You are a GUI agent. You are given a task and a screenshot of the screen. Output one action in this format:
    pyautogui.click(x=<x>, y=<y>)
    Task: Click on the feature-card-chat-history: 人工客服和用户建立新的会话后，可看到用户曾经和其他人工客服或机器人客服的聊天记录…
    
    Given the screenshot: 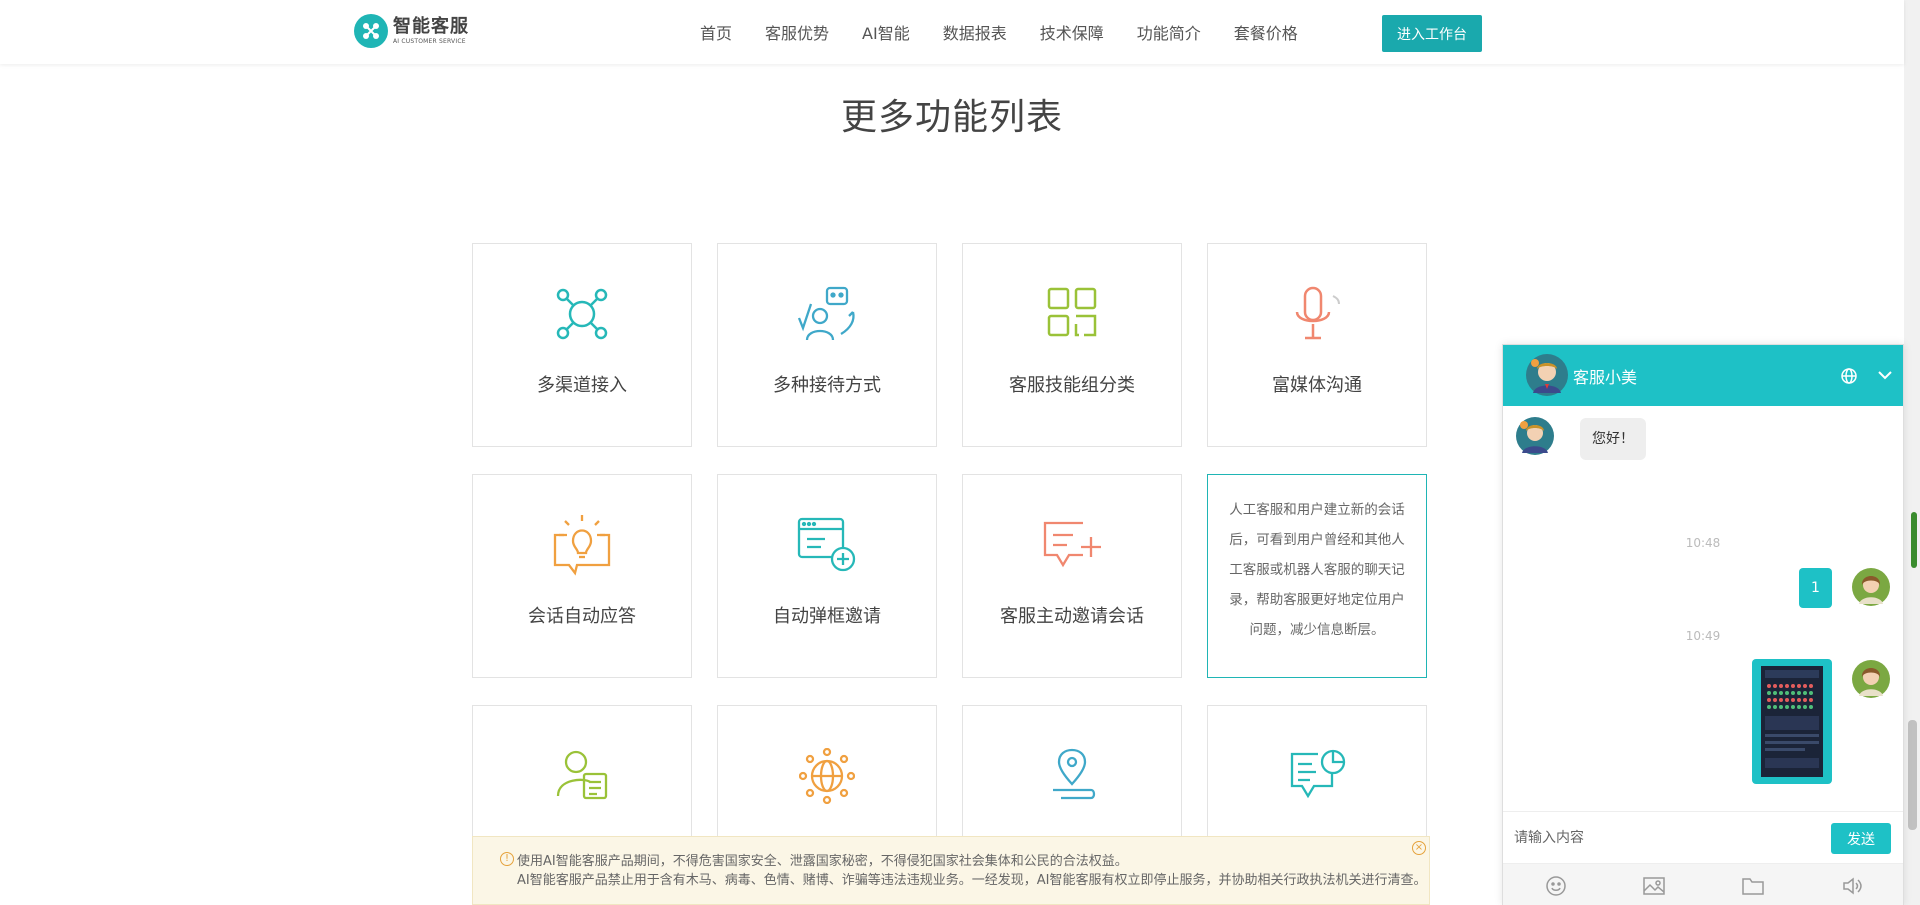 What is the action you would take?
    pyautogui.click(x=1317, y=576)
    